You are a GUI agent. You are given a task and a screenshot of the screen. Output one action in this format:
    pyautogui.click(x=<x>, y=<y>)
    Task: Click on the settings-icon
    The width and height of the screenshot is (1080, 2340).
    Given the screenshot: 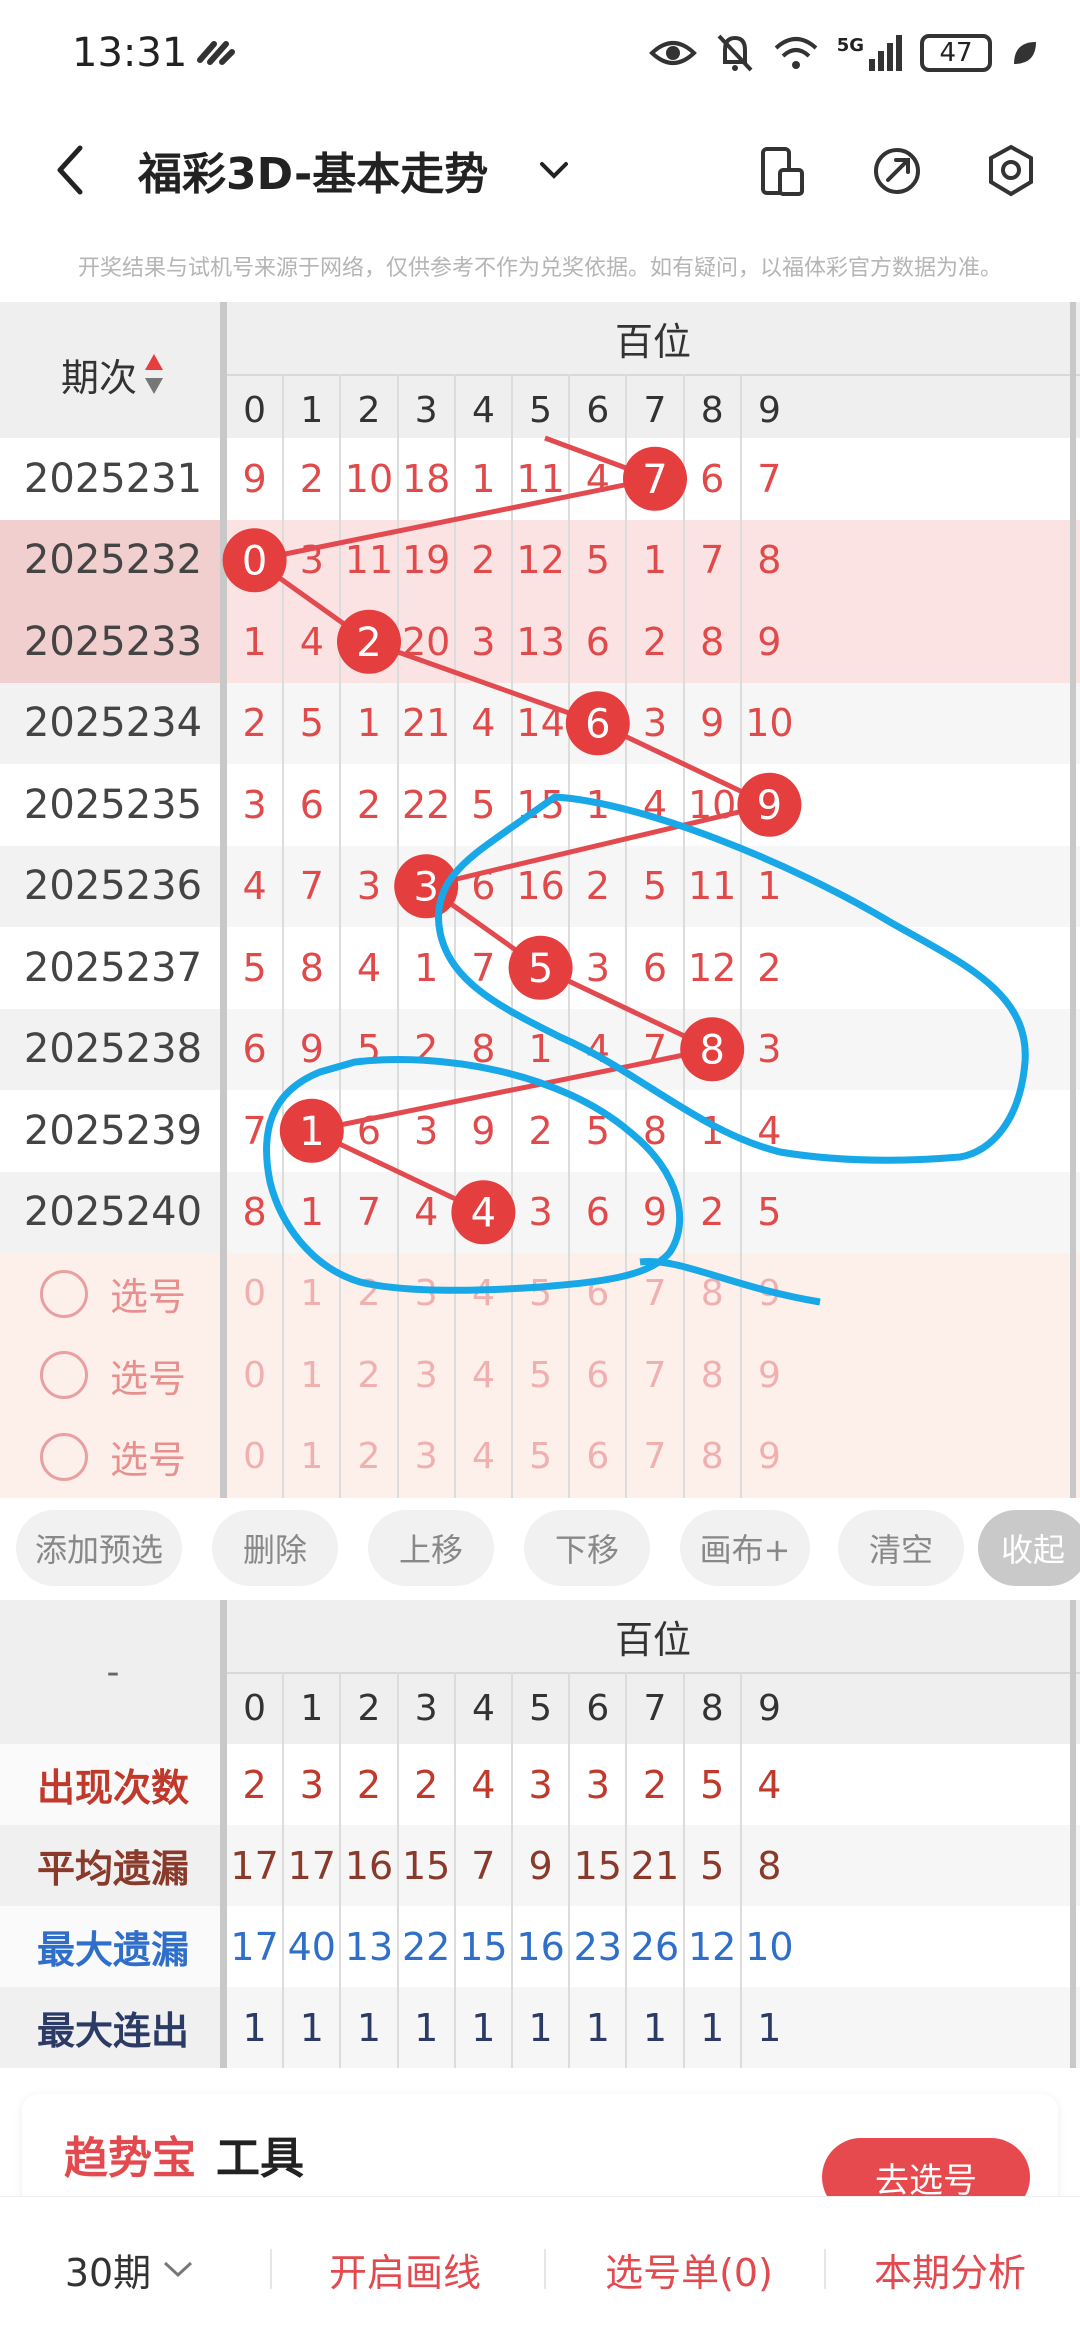 What is the action you would take?
    pyautogui.click(x=1011, y=171)
    